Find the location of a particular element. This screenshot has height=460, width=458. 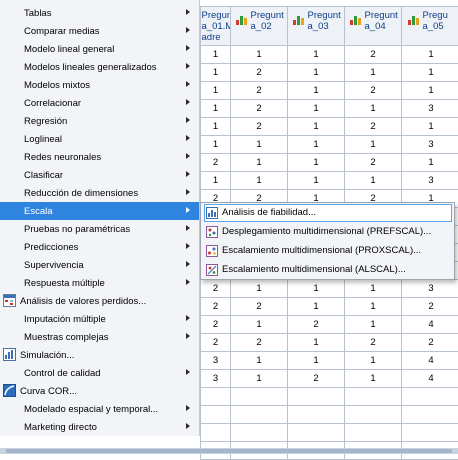

menu-item-reduccion-de-dimensiones: Reducción de dimensiones is located at coordinates (99, 193).